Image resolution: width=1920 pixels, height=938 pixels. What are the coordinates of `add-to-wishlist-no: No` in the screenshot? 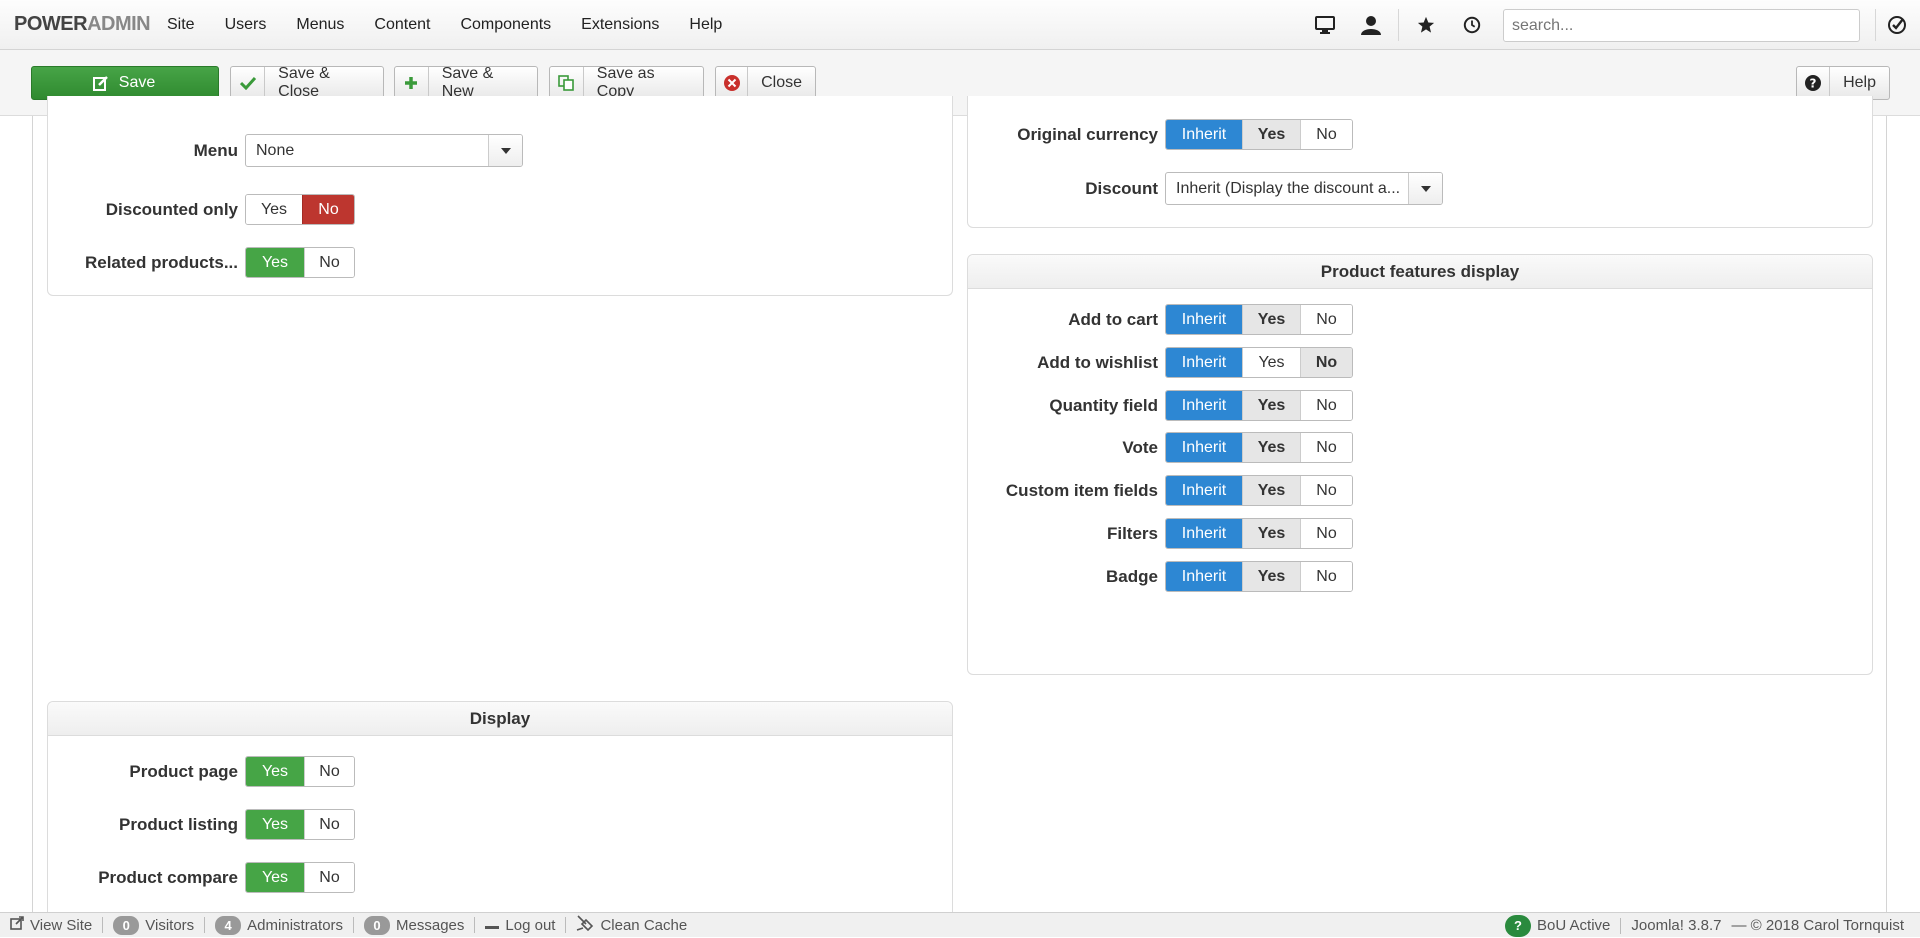 It's located at (1326, 362).